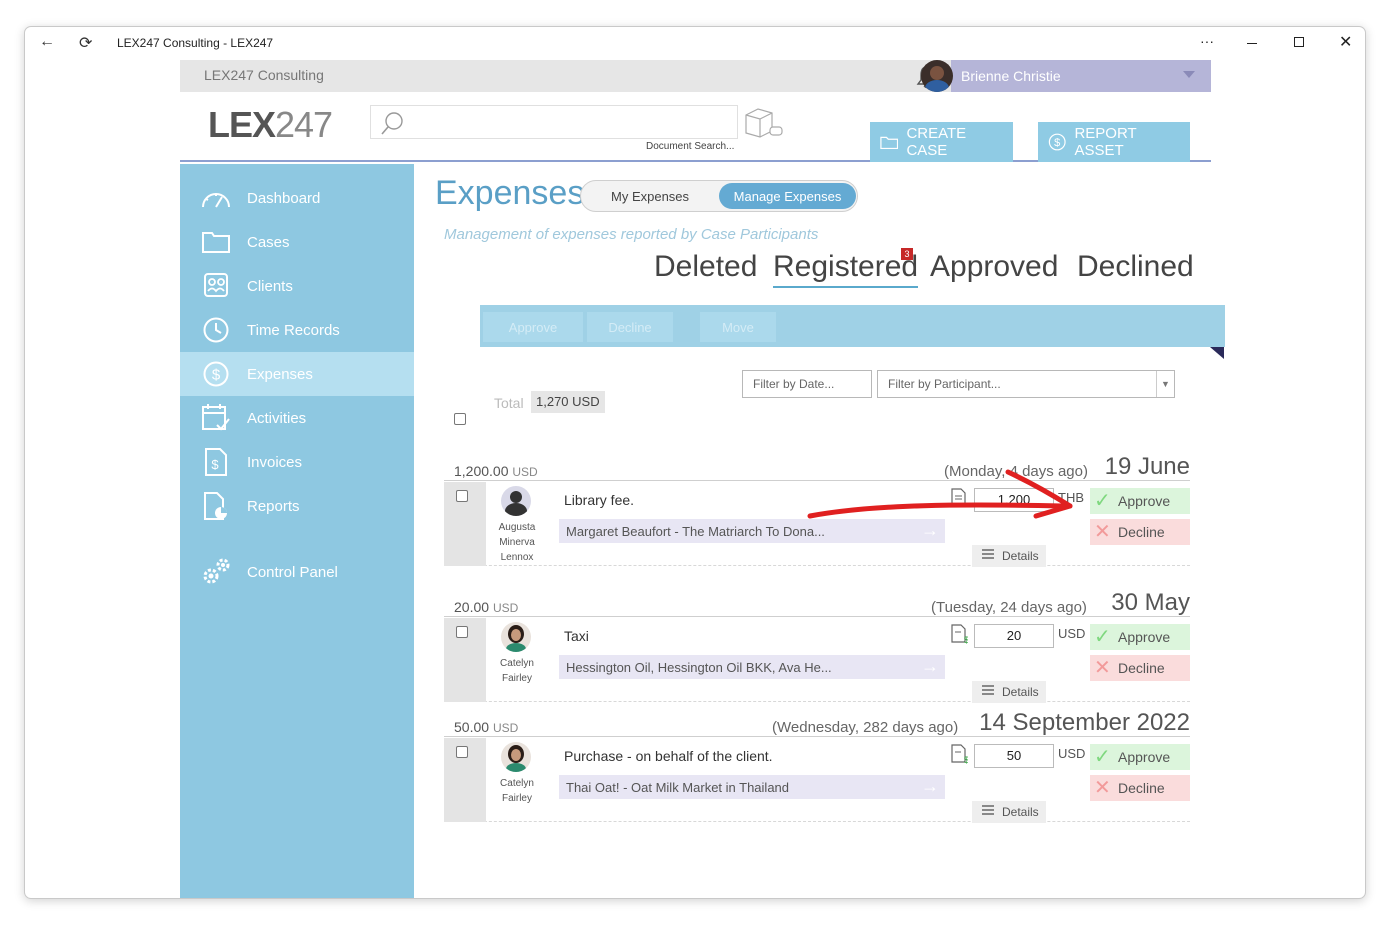  What do you see at coordinates (273, 506) in the screenshot?
I see `sidebar-item-label: Reports` at bounding box center [273, 506].